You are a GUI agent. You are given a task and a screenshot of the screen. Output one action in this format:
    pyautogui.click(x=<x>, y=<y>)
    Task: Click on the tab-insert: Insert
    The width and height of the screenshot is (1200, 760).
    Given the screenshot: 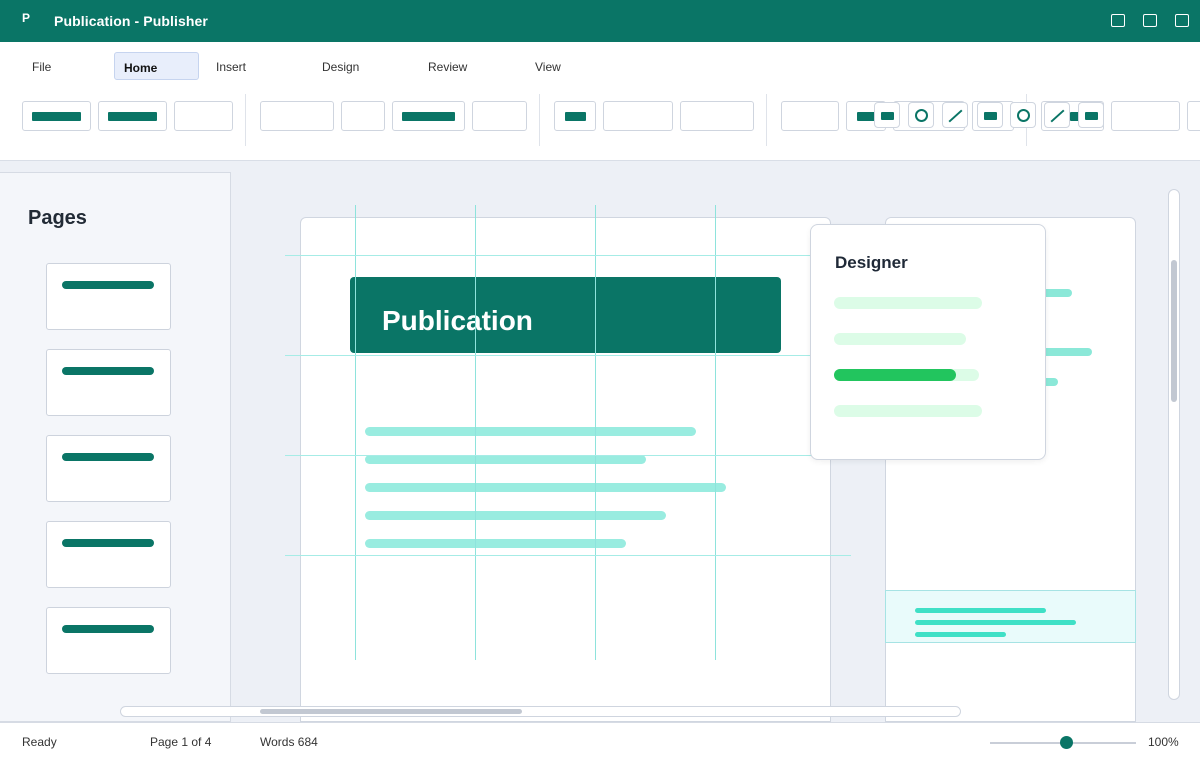 What is the action you would take?
    pyautogui.click(x=231, y=66)
    